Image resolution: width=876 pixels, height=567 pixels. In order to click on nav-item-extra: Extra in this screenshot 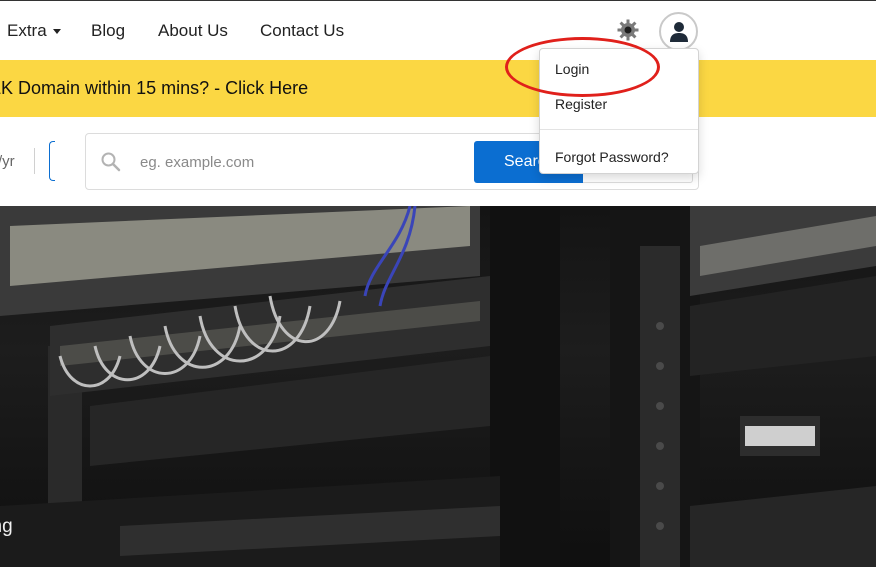, I will do `click(34, 31)`.